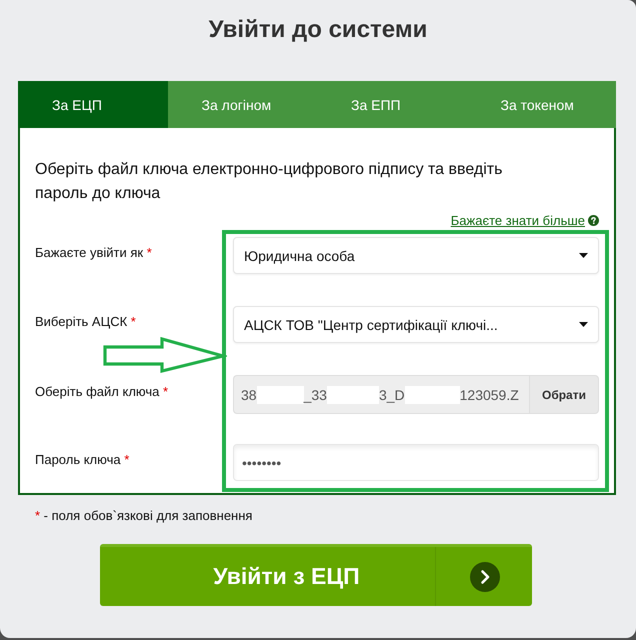 The image size is (636, 640). I want to click on field-label: Пароль ключа *, so click(82, 459).